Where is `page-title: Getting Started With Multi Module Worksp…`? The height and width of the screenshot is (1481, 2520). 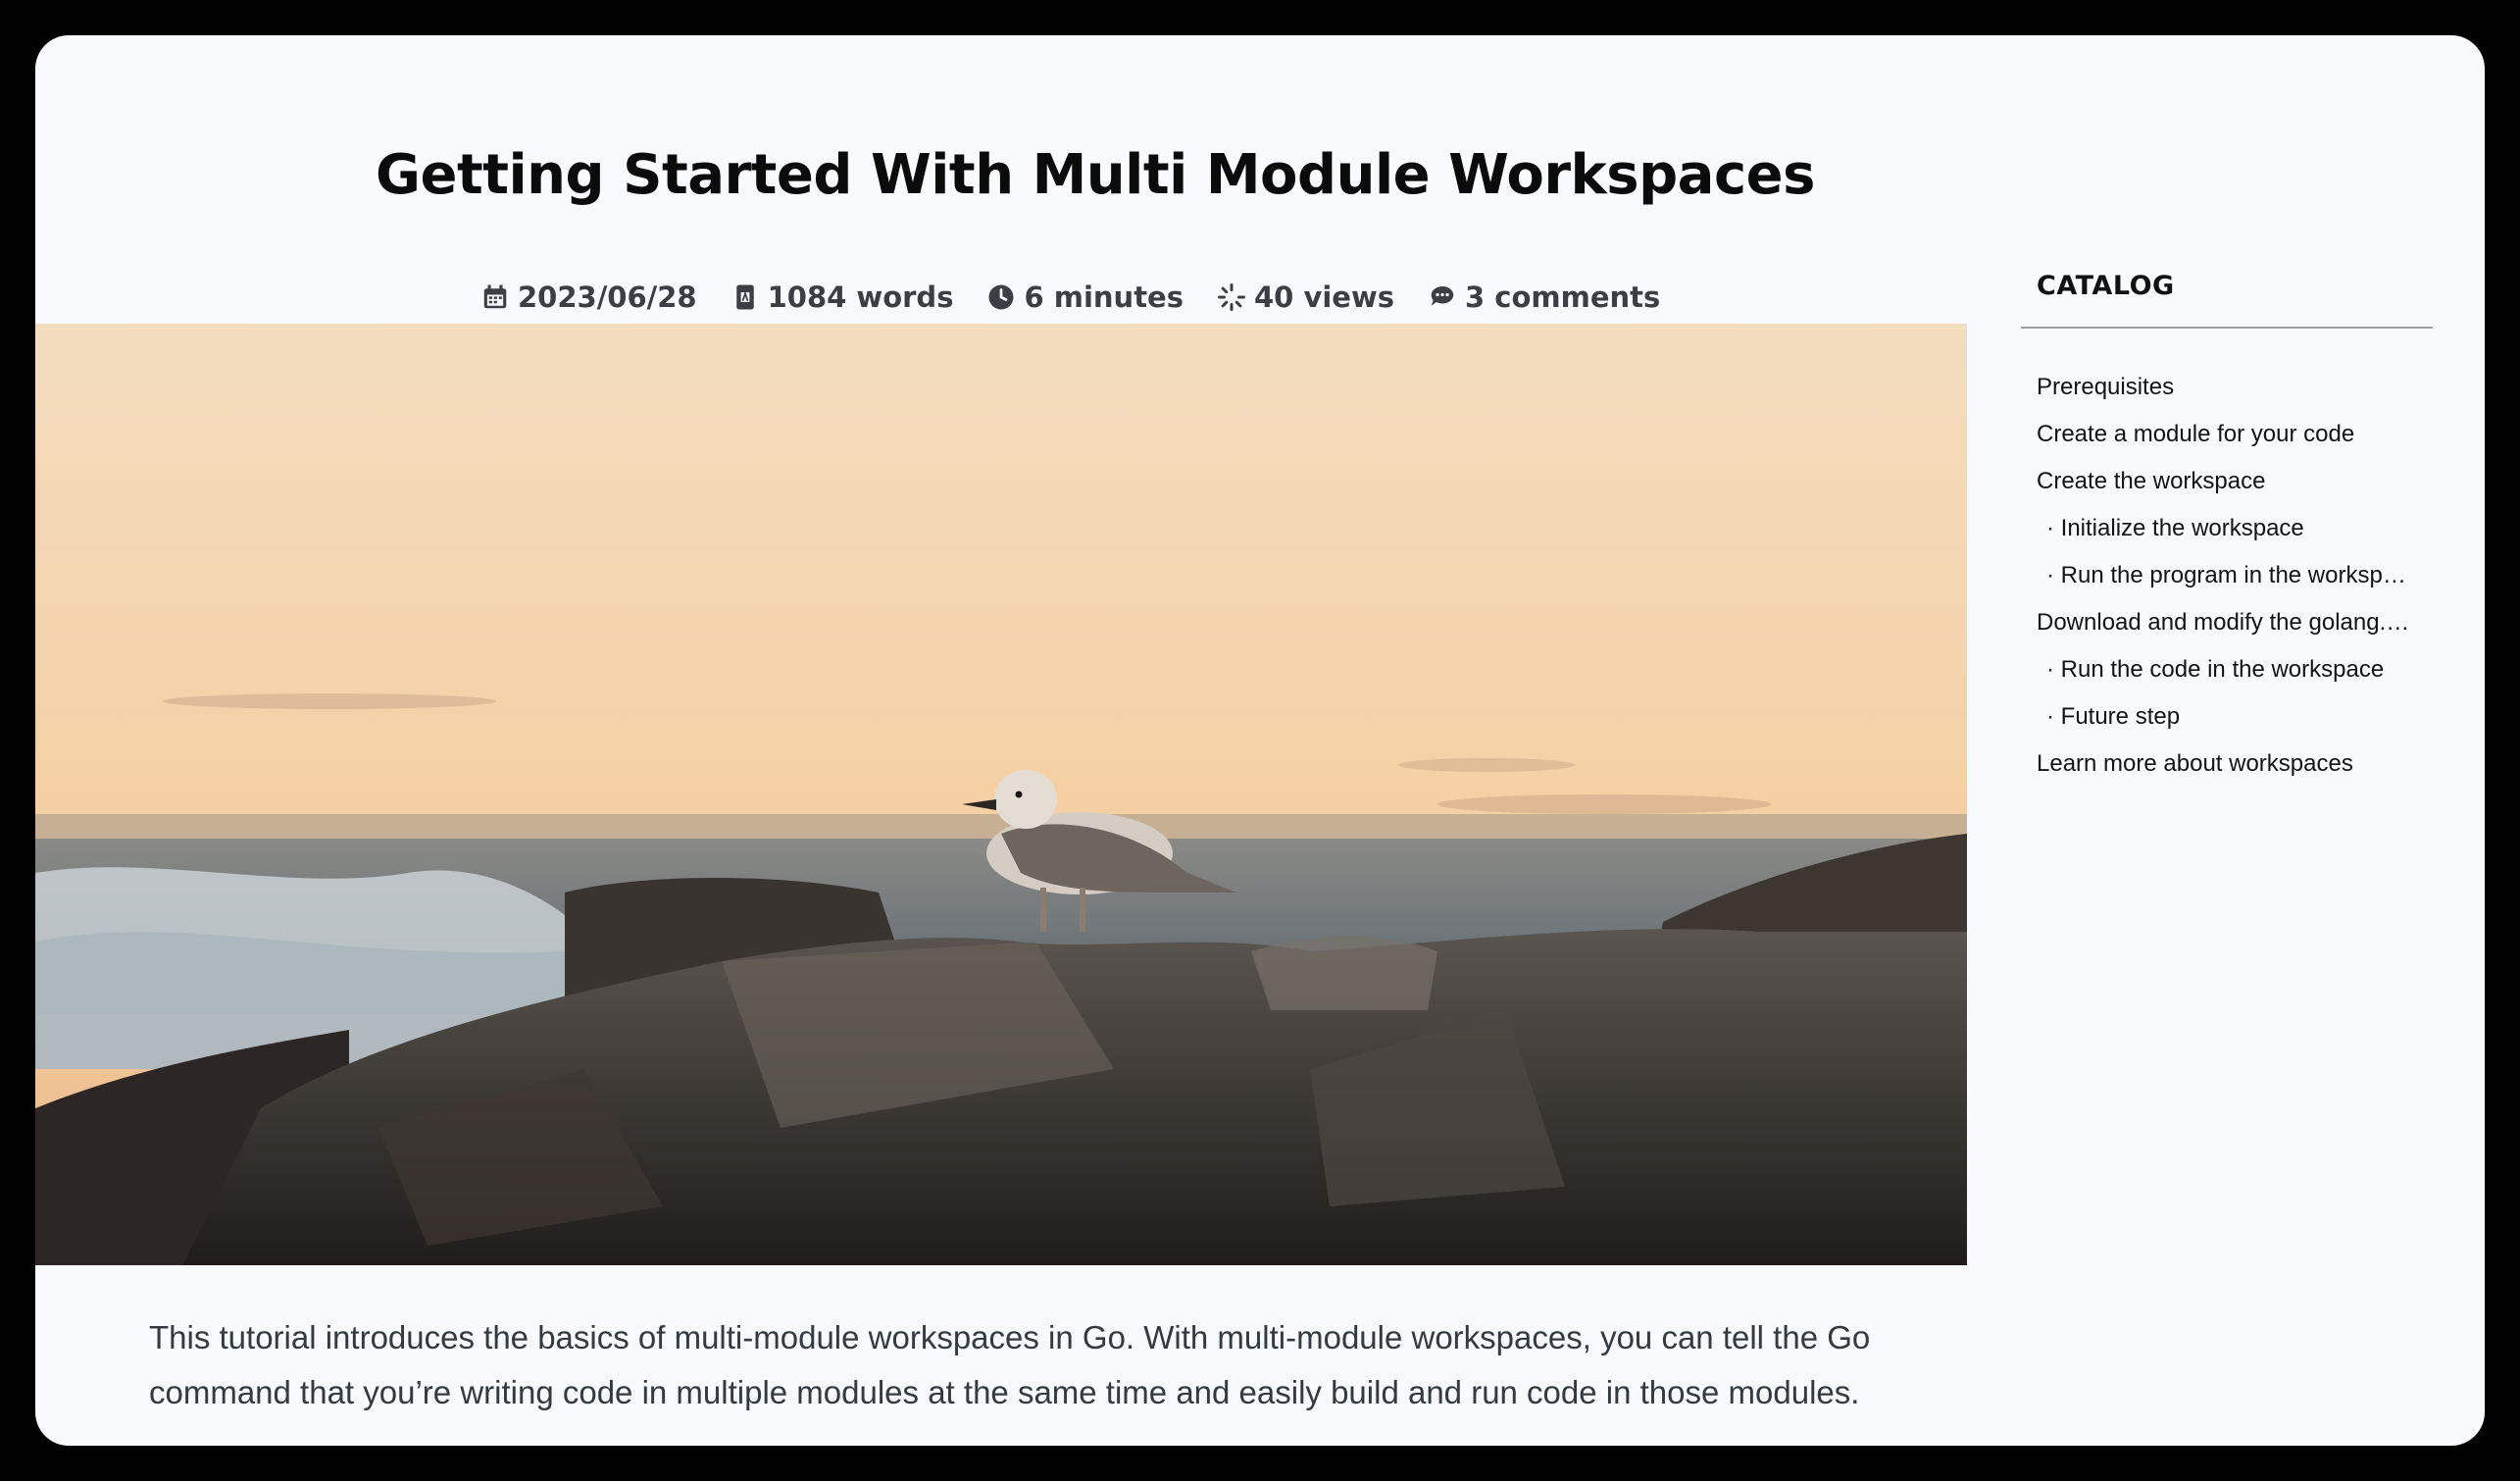
page-title: Getting Started With Multi Module Worksp… is located at coordinates (1095, 175).